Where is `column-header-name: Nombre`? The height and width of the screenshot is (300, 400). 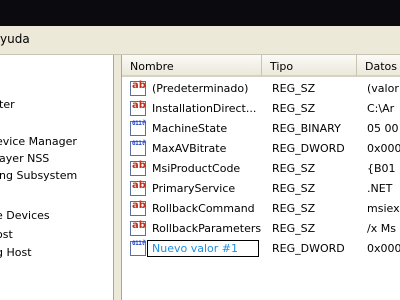 column-header-name: Nombre is located at coordinates (192, 66).